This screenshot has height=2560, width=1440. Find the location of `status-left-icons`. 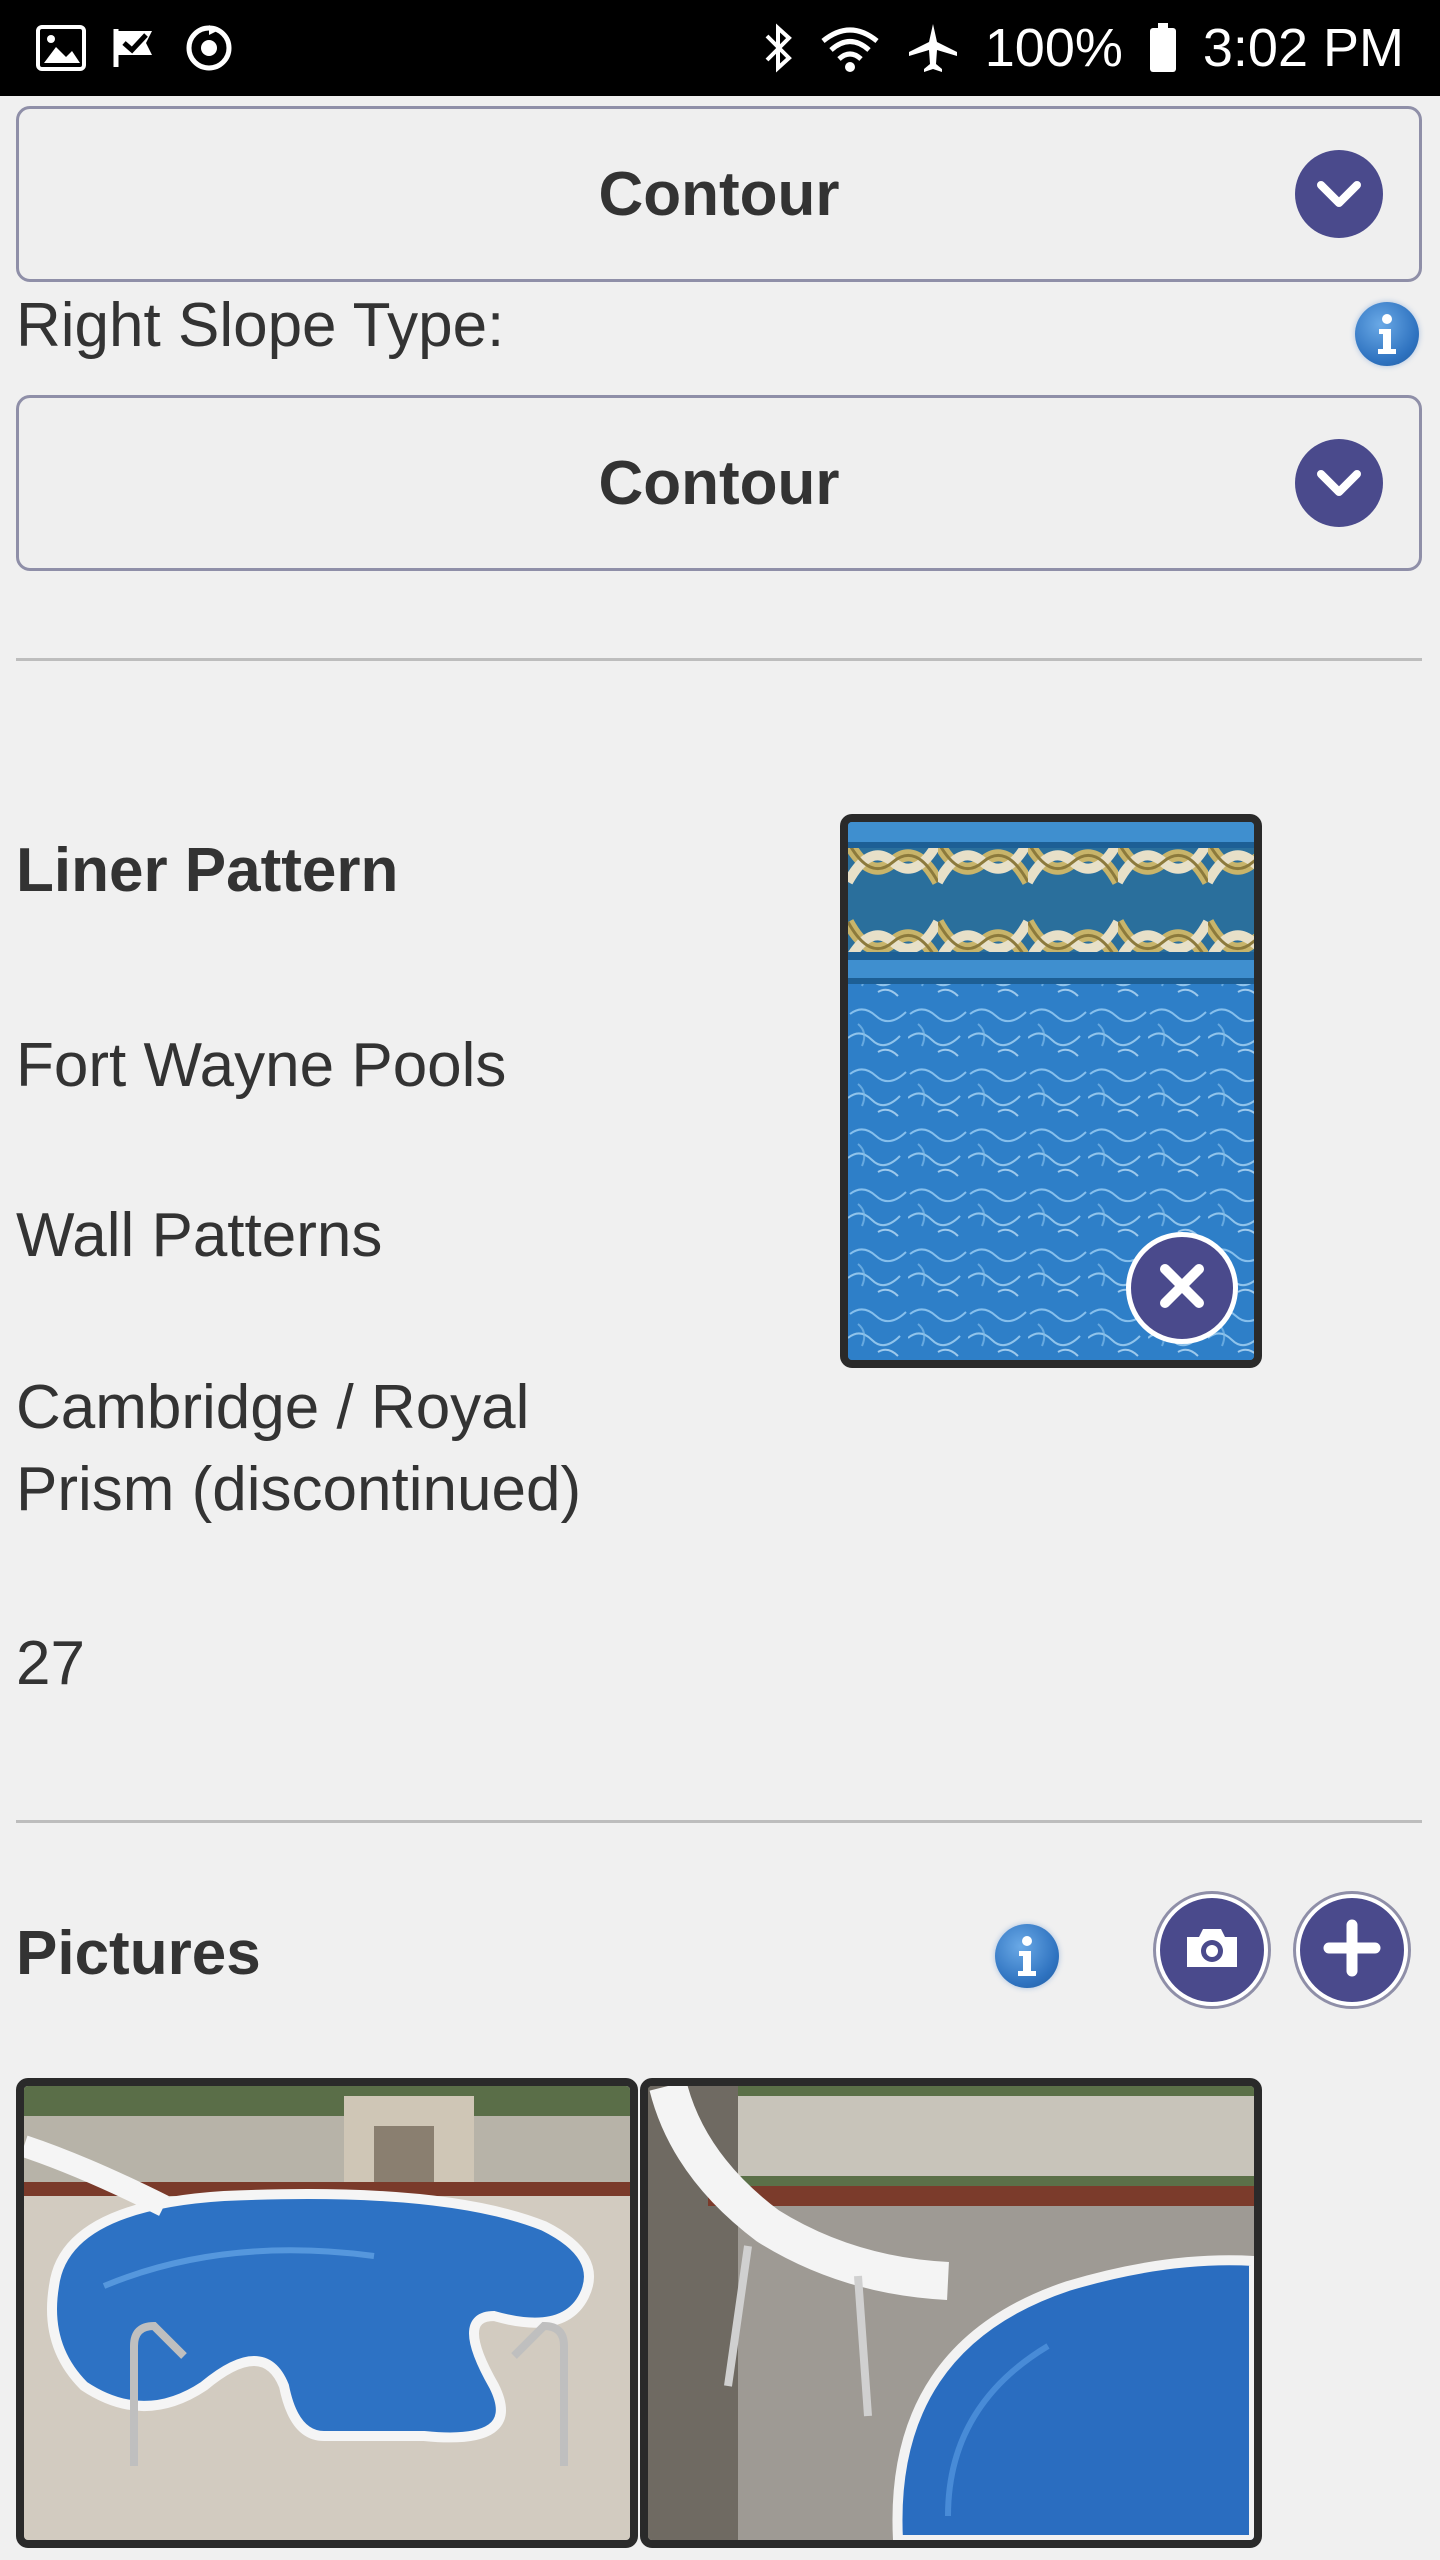

status-left-icons is located at coordinates (135, 48).